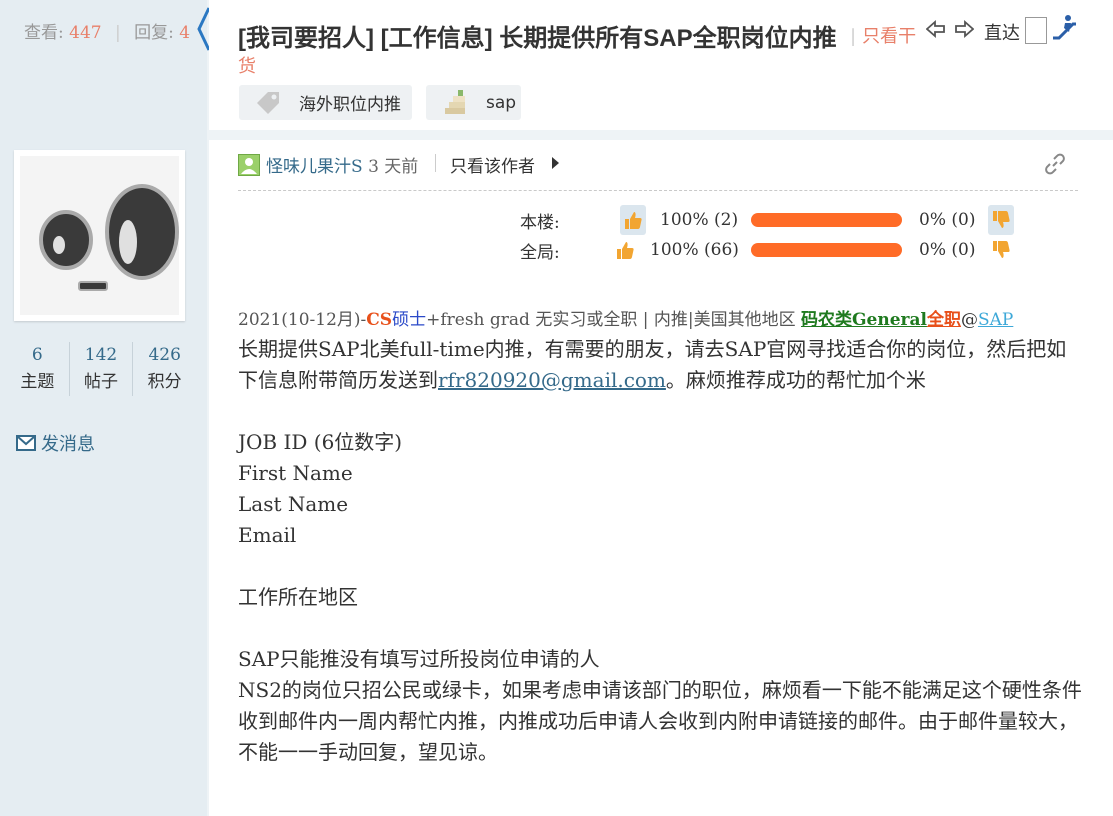 This screenshot has width=1113, height=816. Describe the element at coordinates (555, 163) in the screenshot. I see `triangle-right-icon` at that location.